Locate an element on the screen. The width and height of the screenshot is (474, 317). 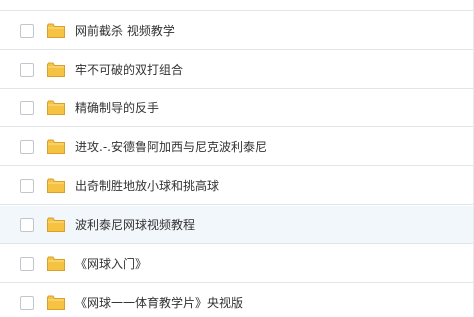
list-item: 牢不可破的双打组合 is located at coordinates (237, 70).